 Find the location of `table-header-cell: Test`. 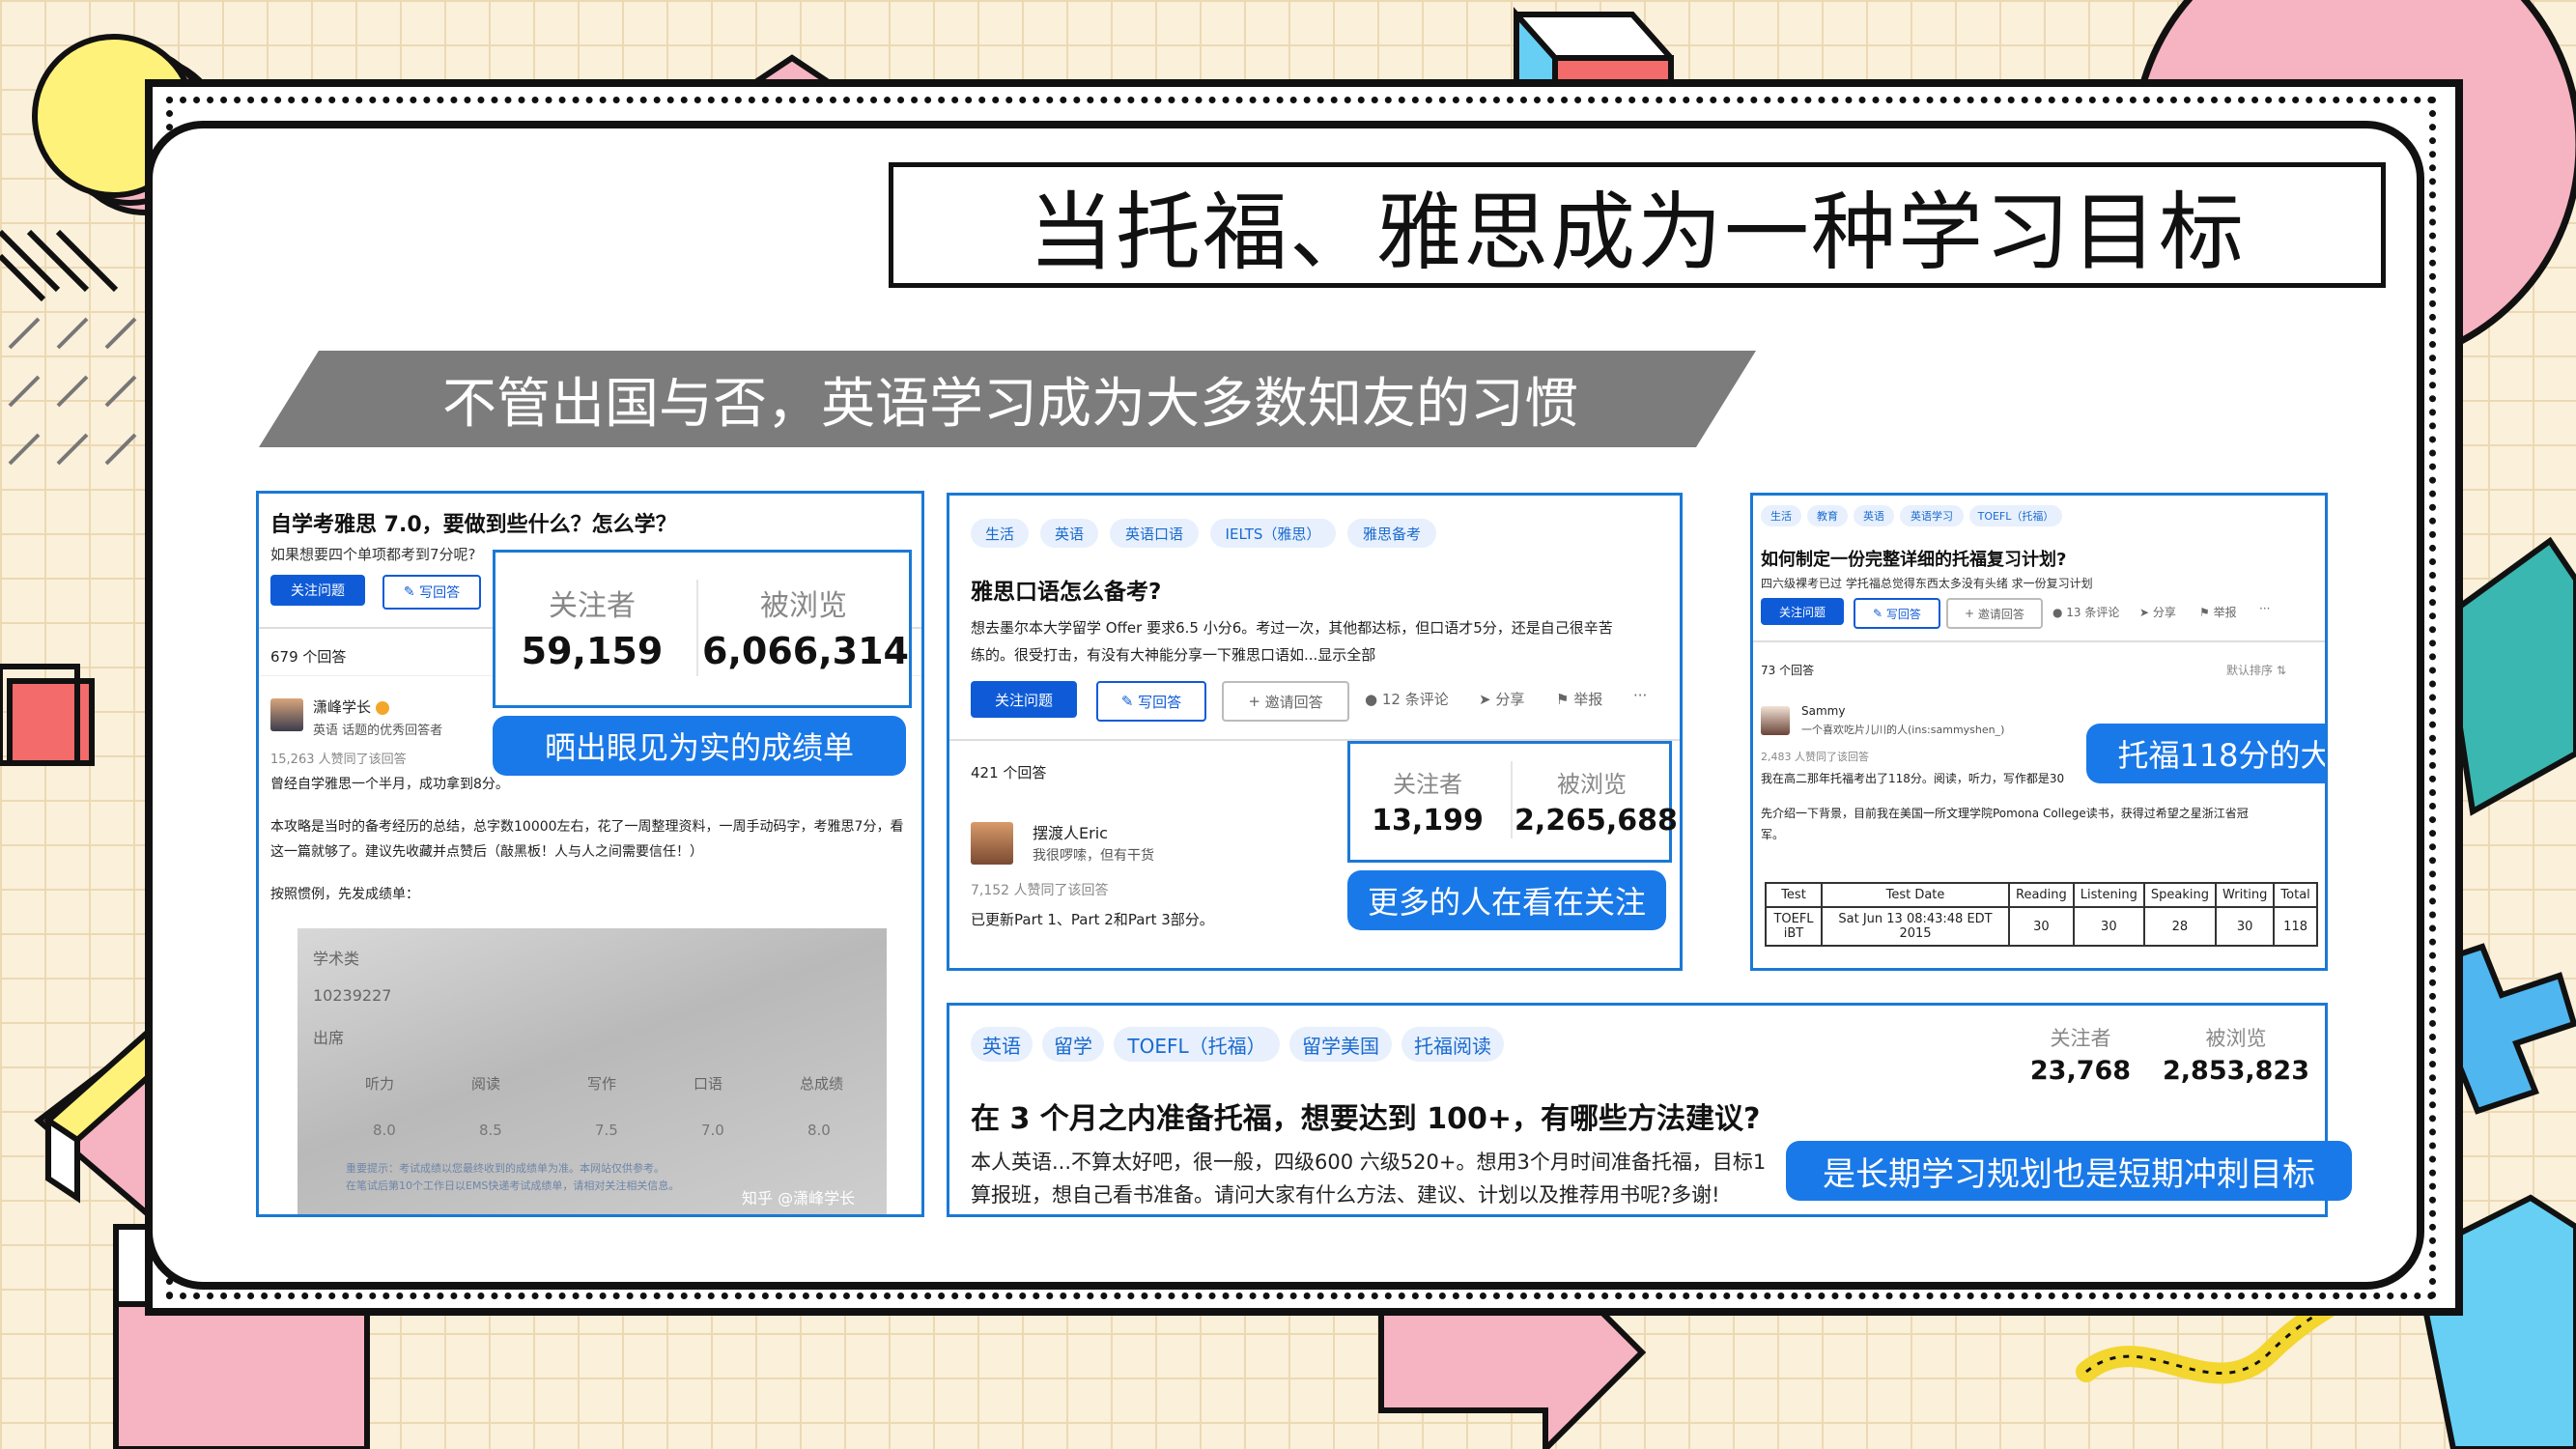

table-header-cell: Test is located at coordinates (1794, 895).